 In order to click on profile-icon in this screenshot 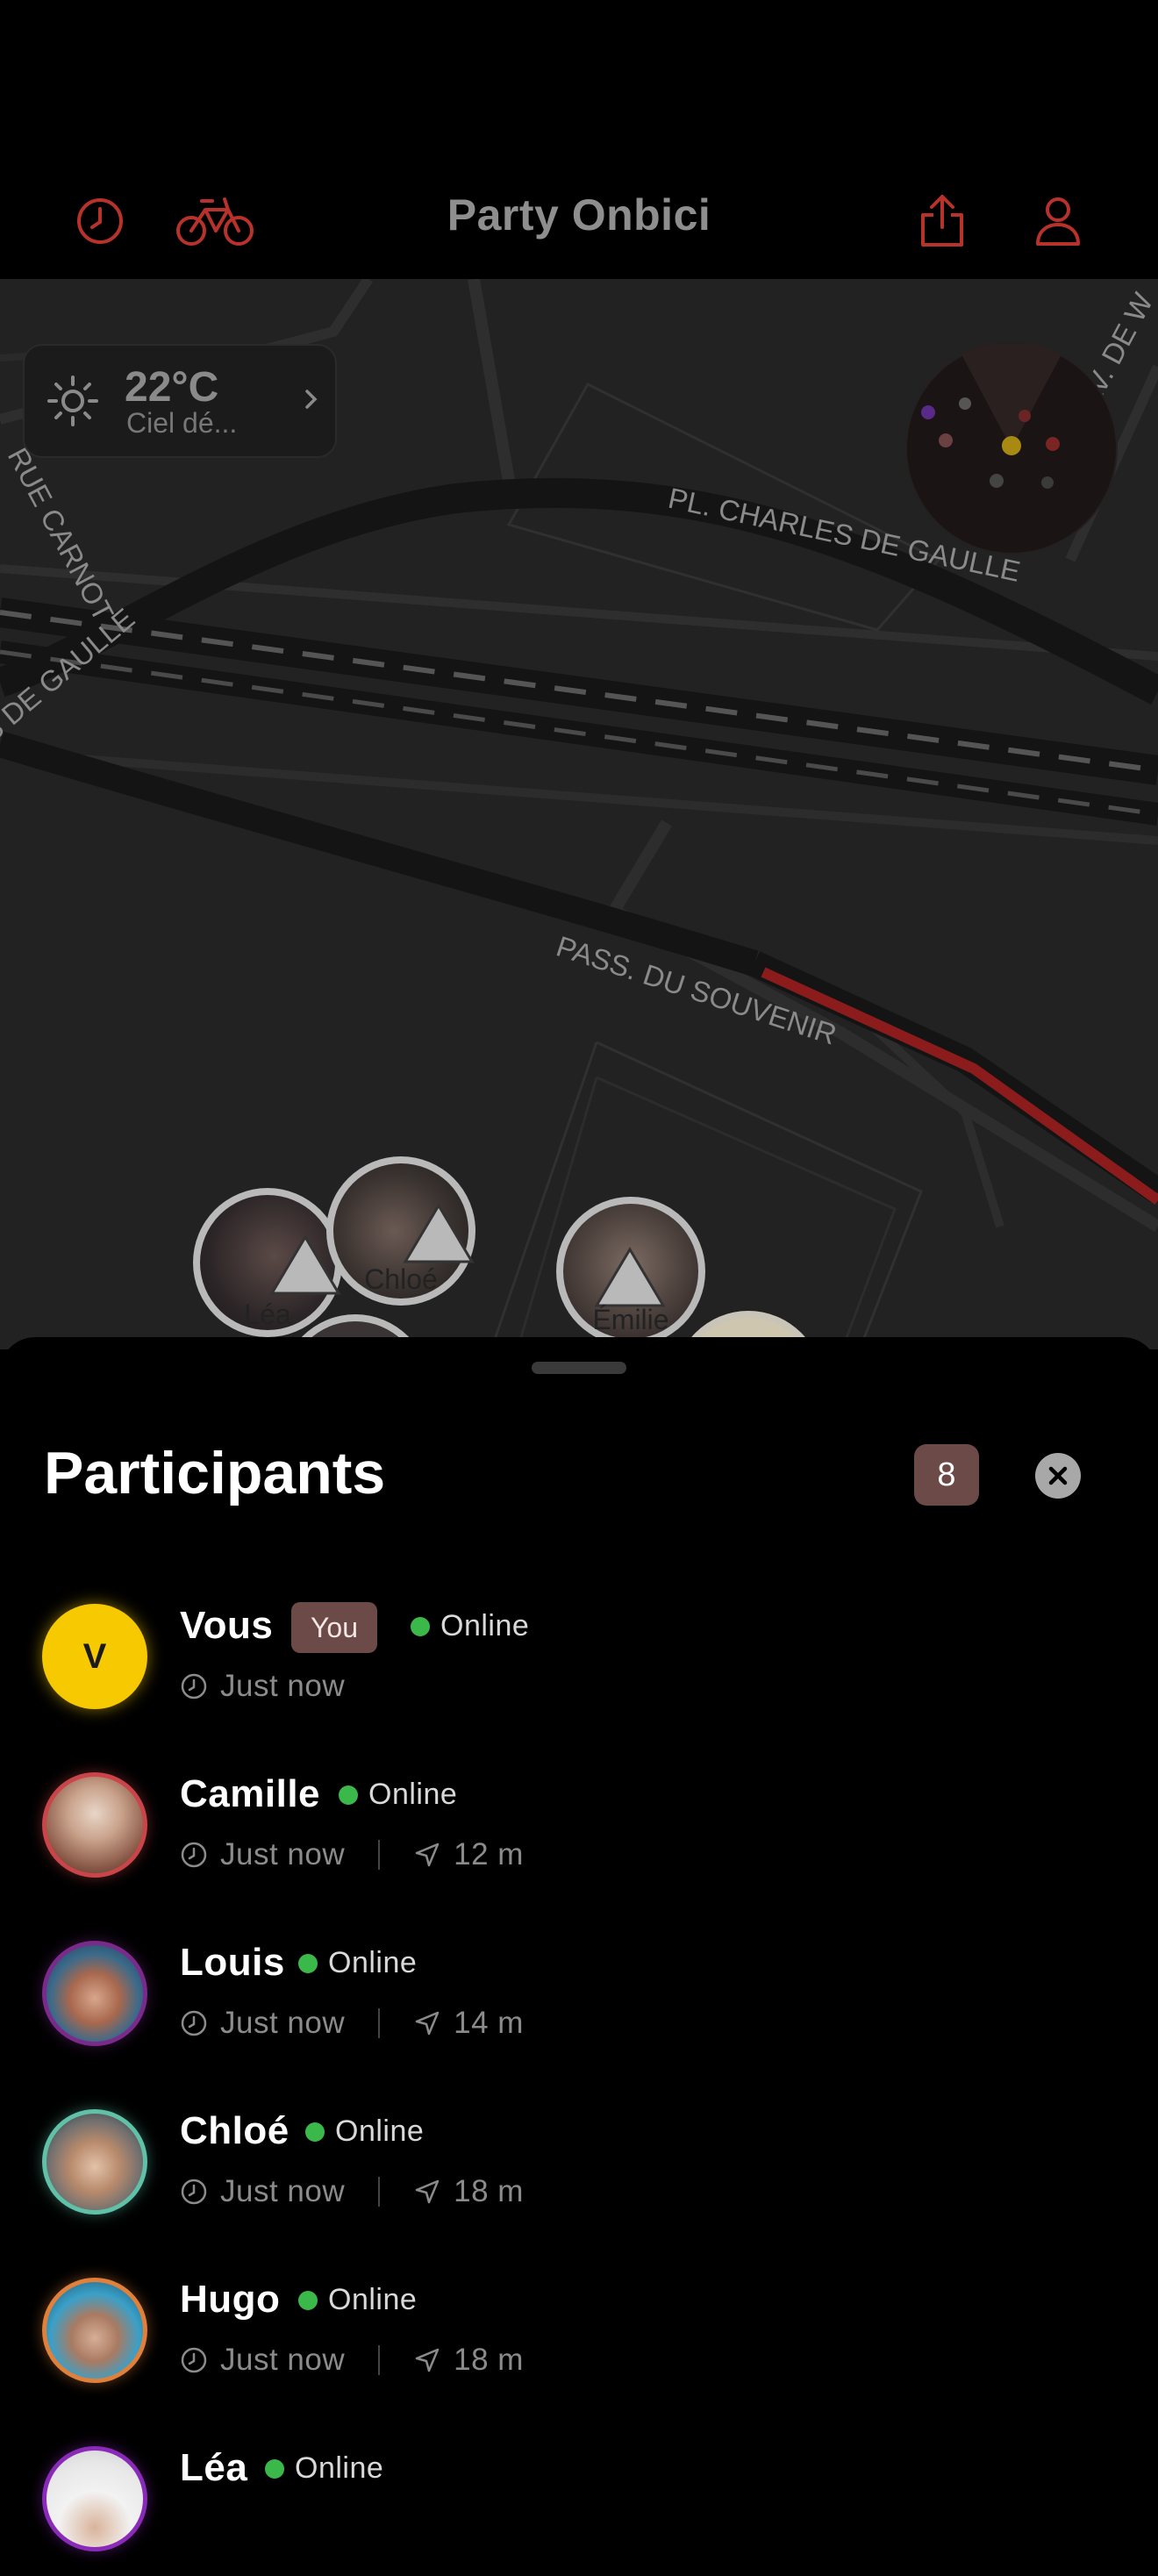, I will do `click(1058, 221)`.